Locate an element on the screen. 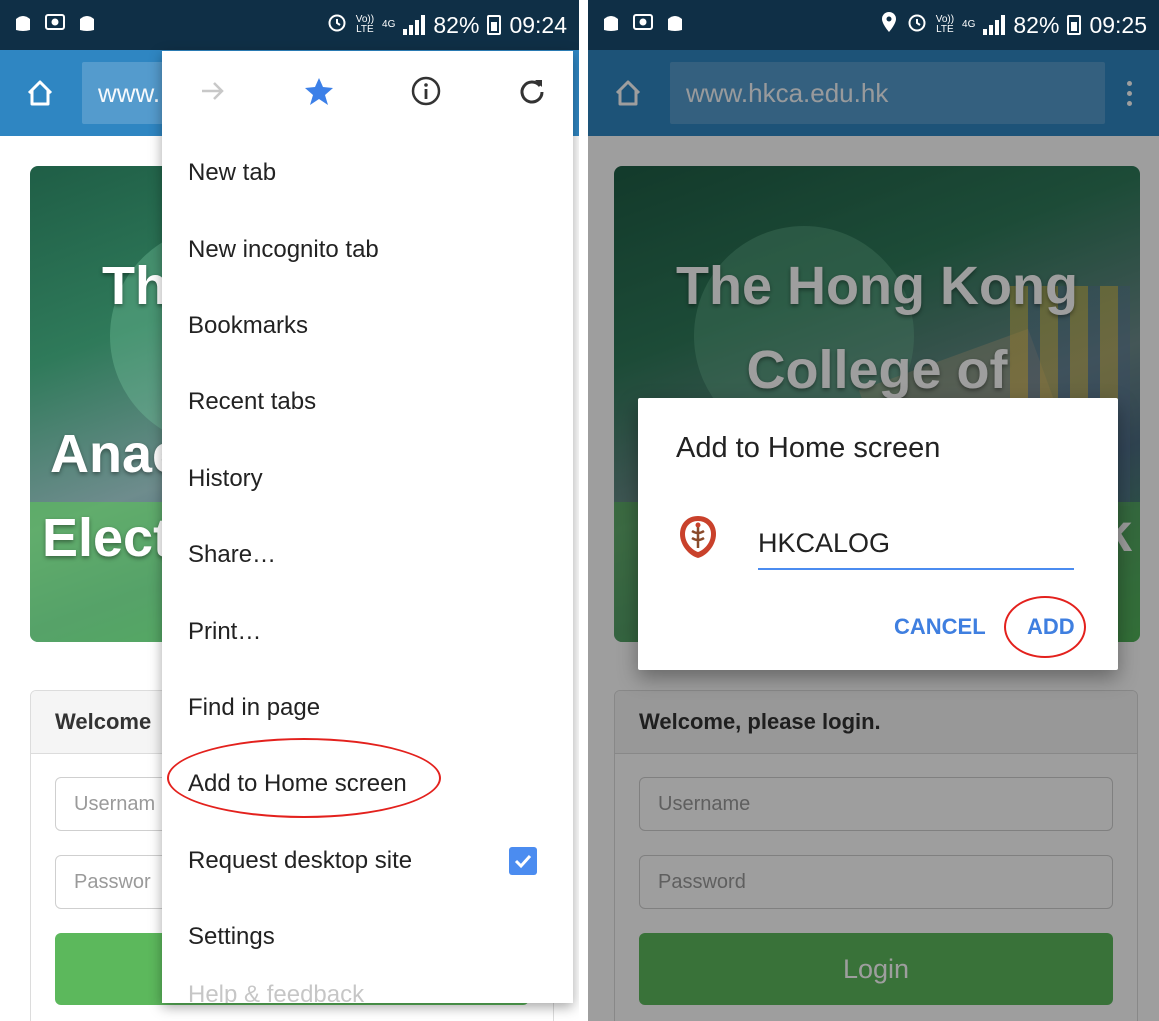 This screenshot has height=1021, width=1159. checkbox-checked-icon is located at coordinates (523, 860).